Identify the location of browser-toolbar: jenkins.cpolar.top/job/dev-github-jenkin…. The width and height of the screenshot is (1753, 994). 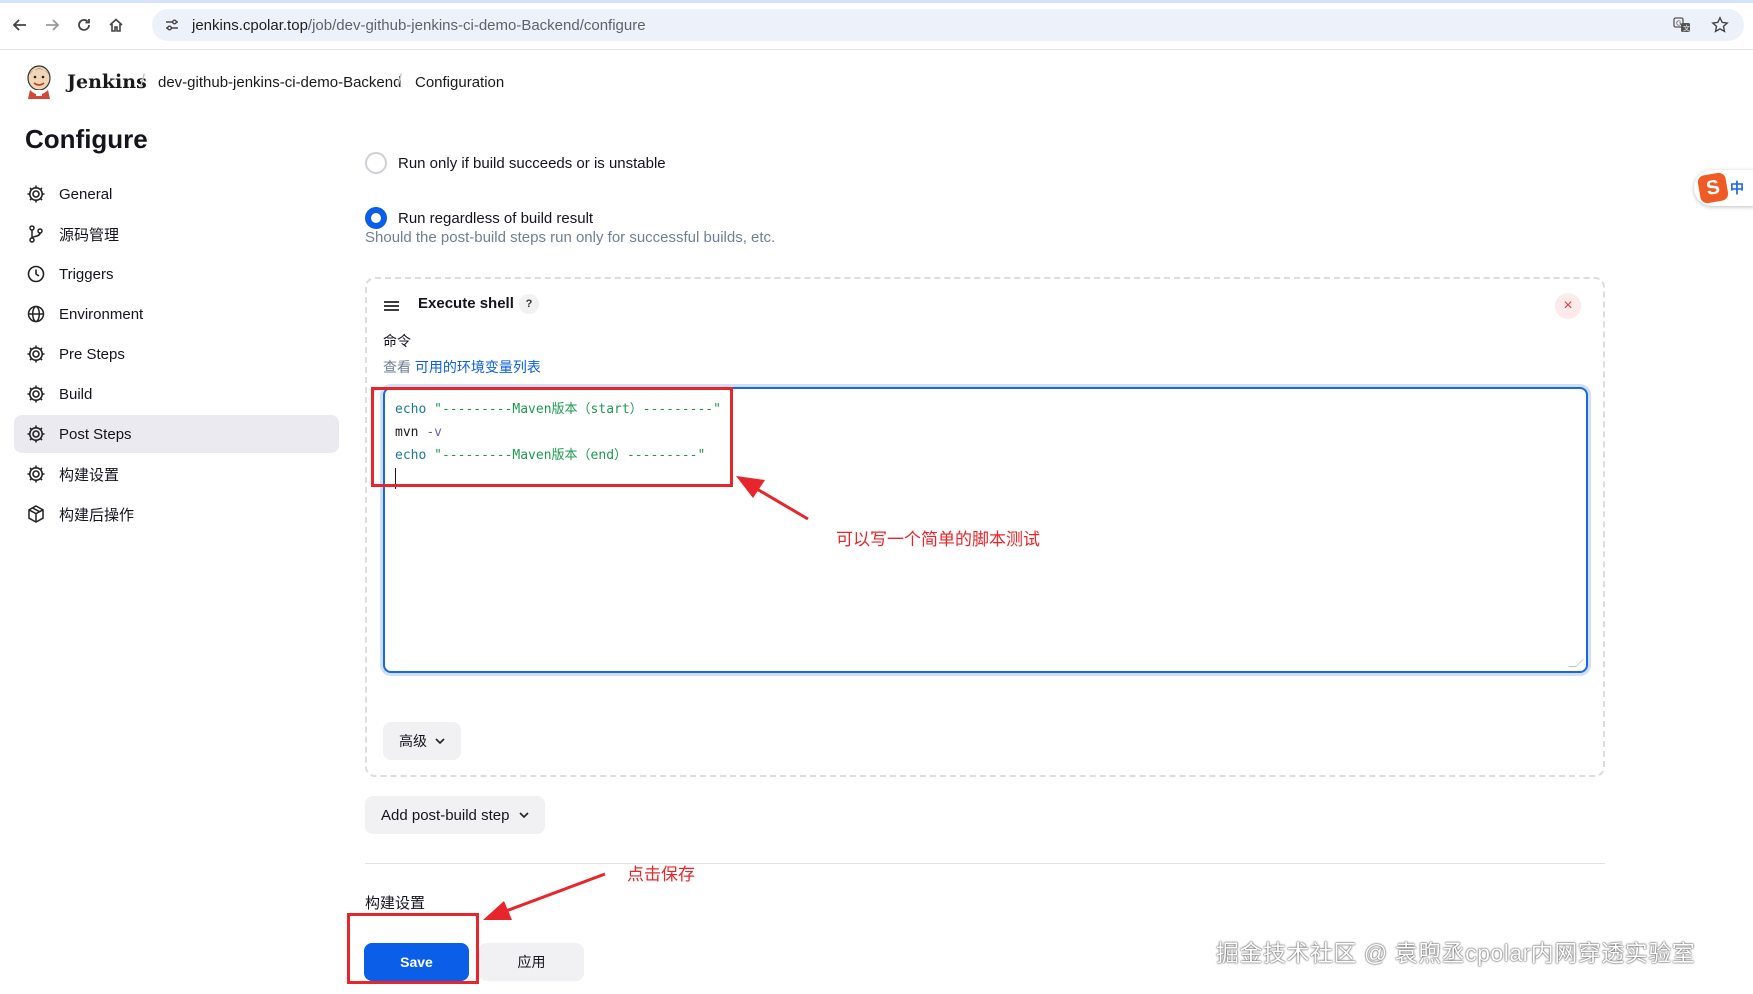
(876, 25).